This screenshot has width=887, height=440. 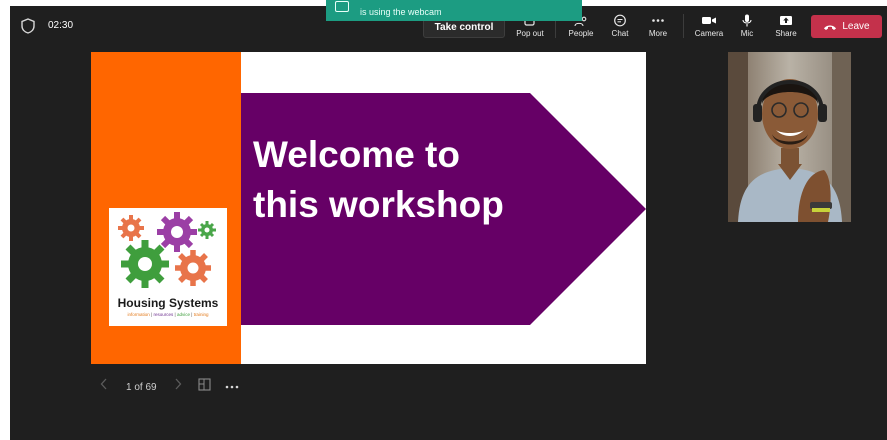 What do you see at coordinates (581, 33) in the screenshot?
I see `people-label: People` at bounding box center [581, 33].